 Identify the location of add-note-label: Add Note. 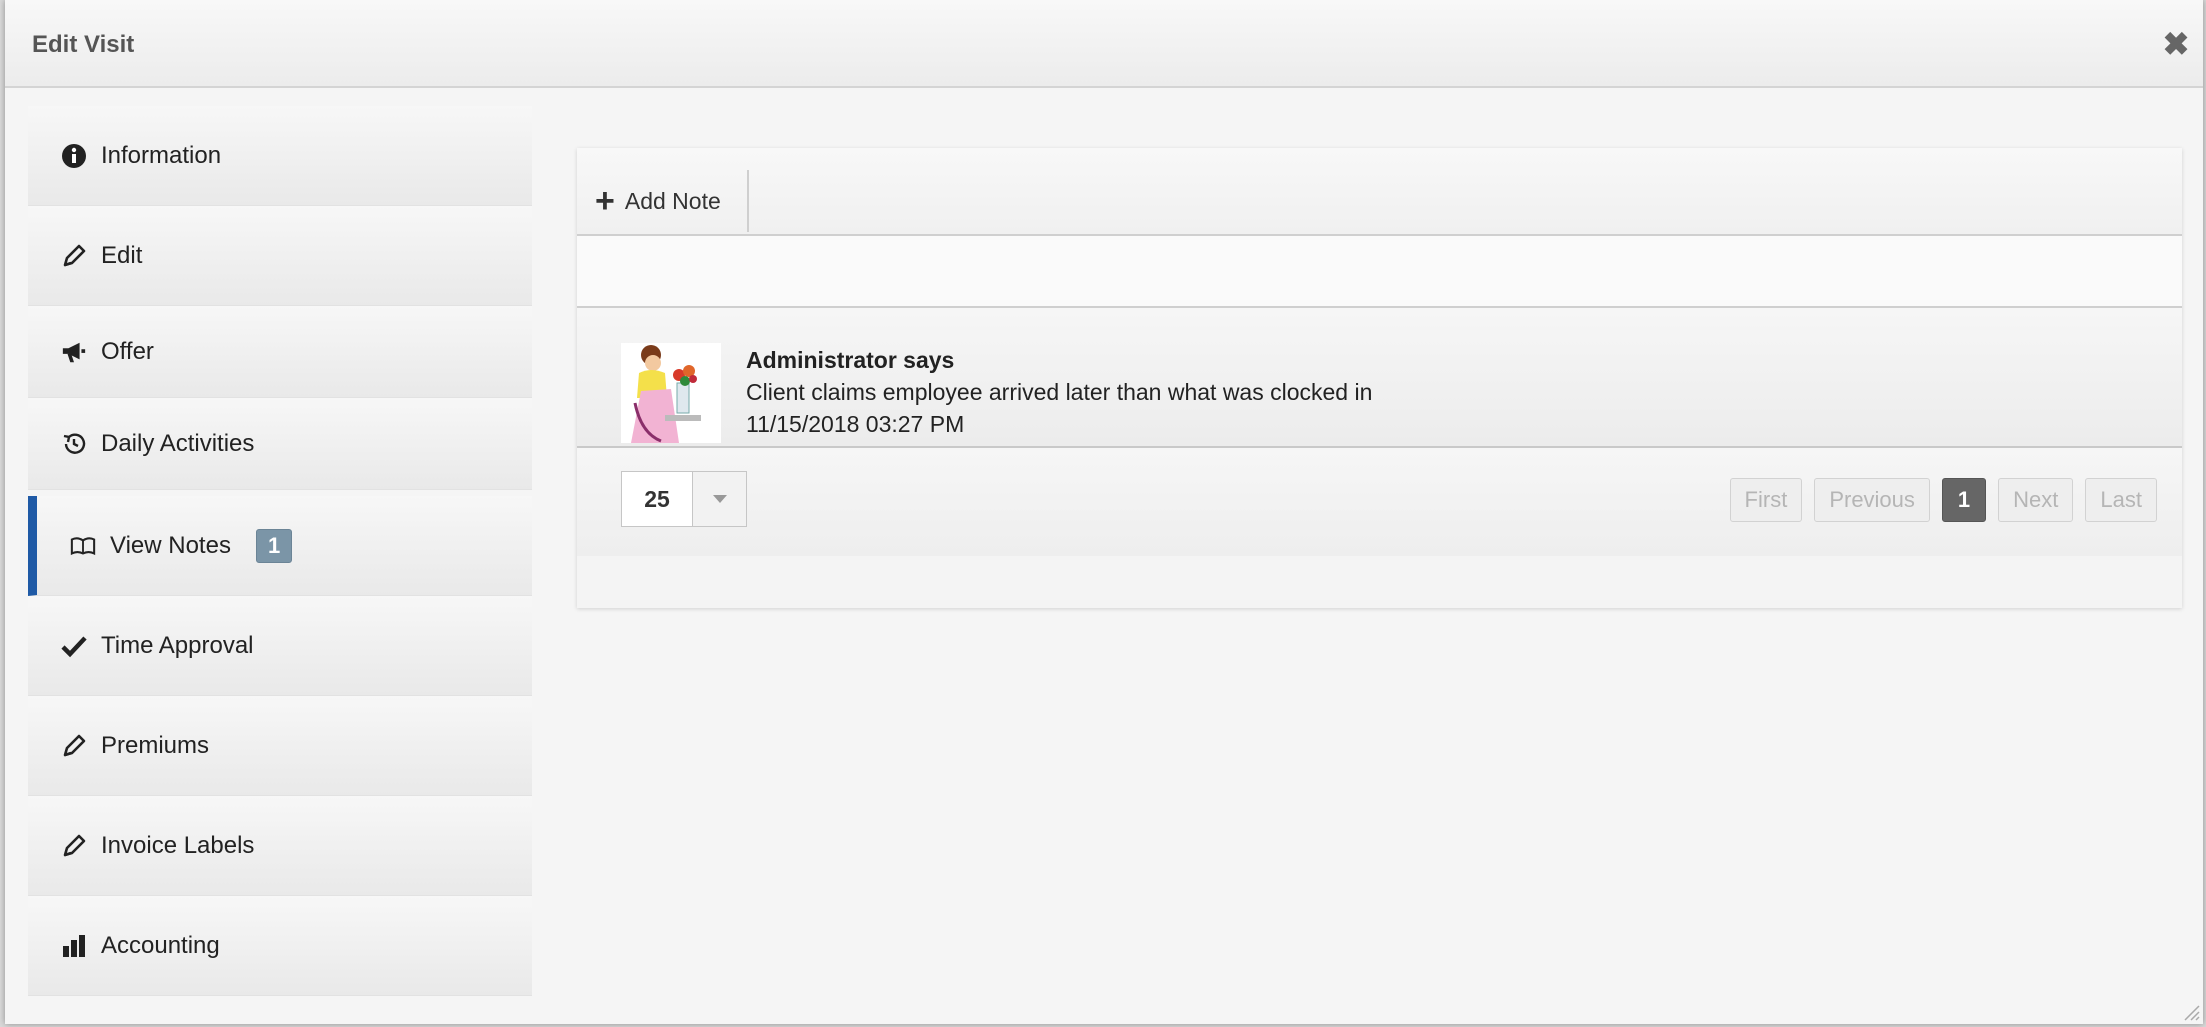
(672, 200).